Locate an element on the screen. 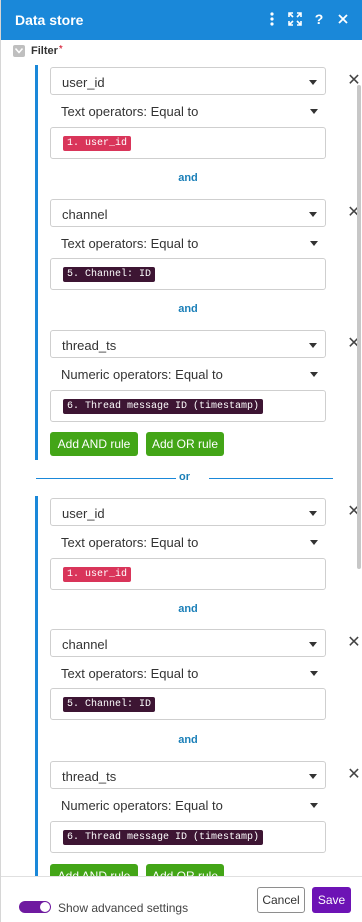 The width and height of the screenshot is (362, 922). or-label: or is located at coordinates (184, 477).